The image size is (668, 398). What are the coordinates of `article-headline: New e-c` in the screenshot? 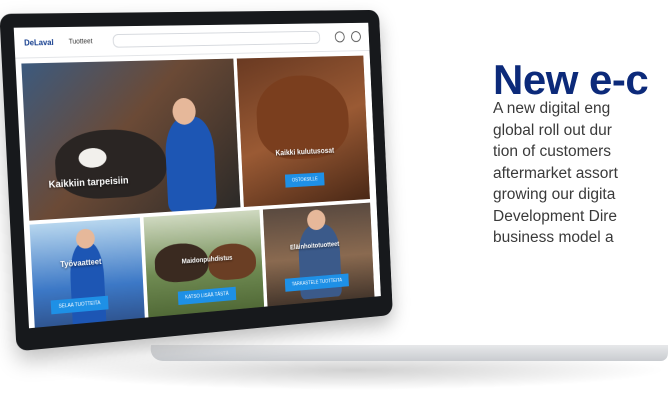 It's located at (571, 79).